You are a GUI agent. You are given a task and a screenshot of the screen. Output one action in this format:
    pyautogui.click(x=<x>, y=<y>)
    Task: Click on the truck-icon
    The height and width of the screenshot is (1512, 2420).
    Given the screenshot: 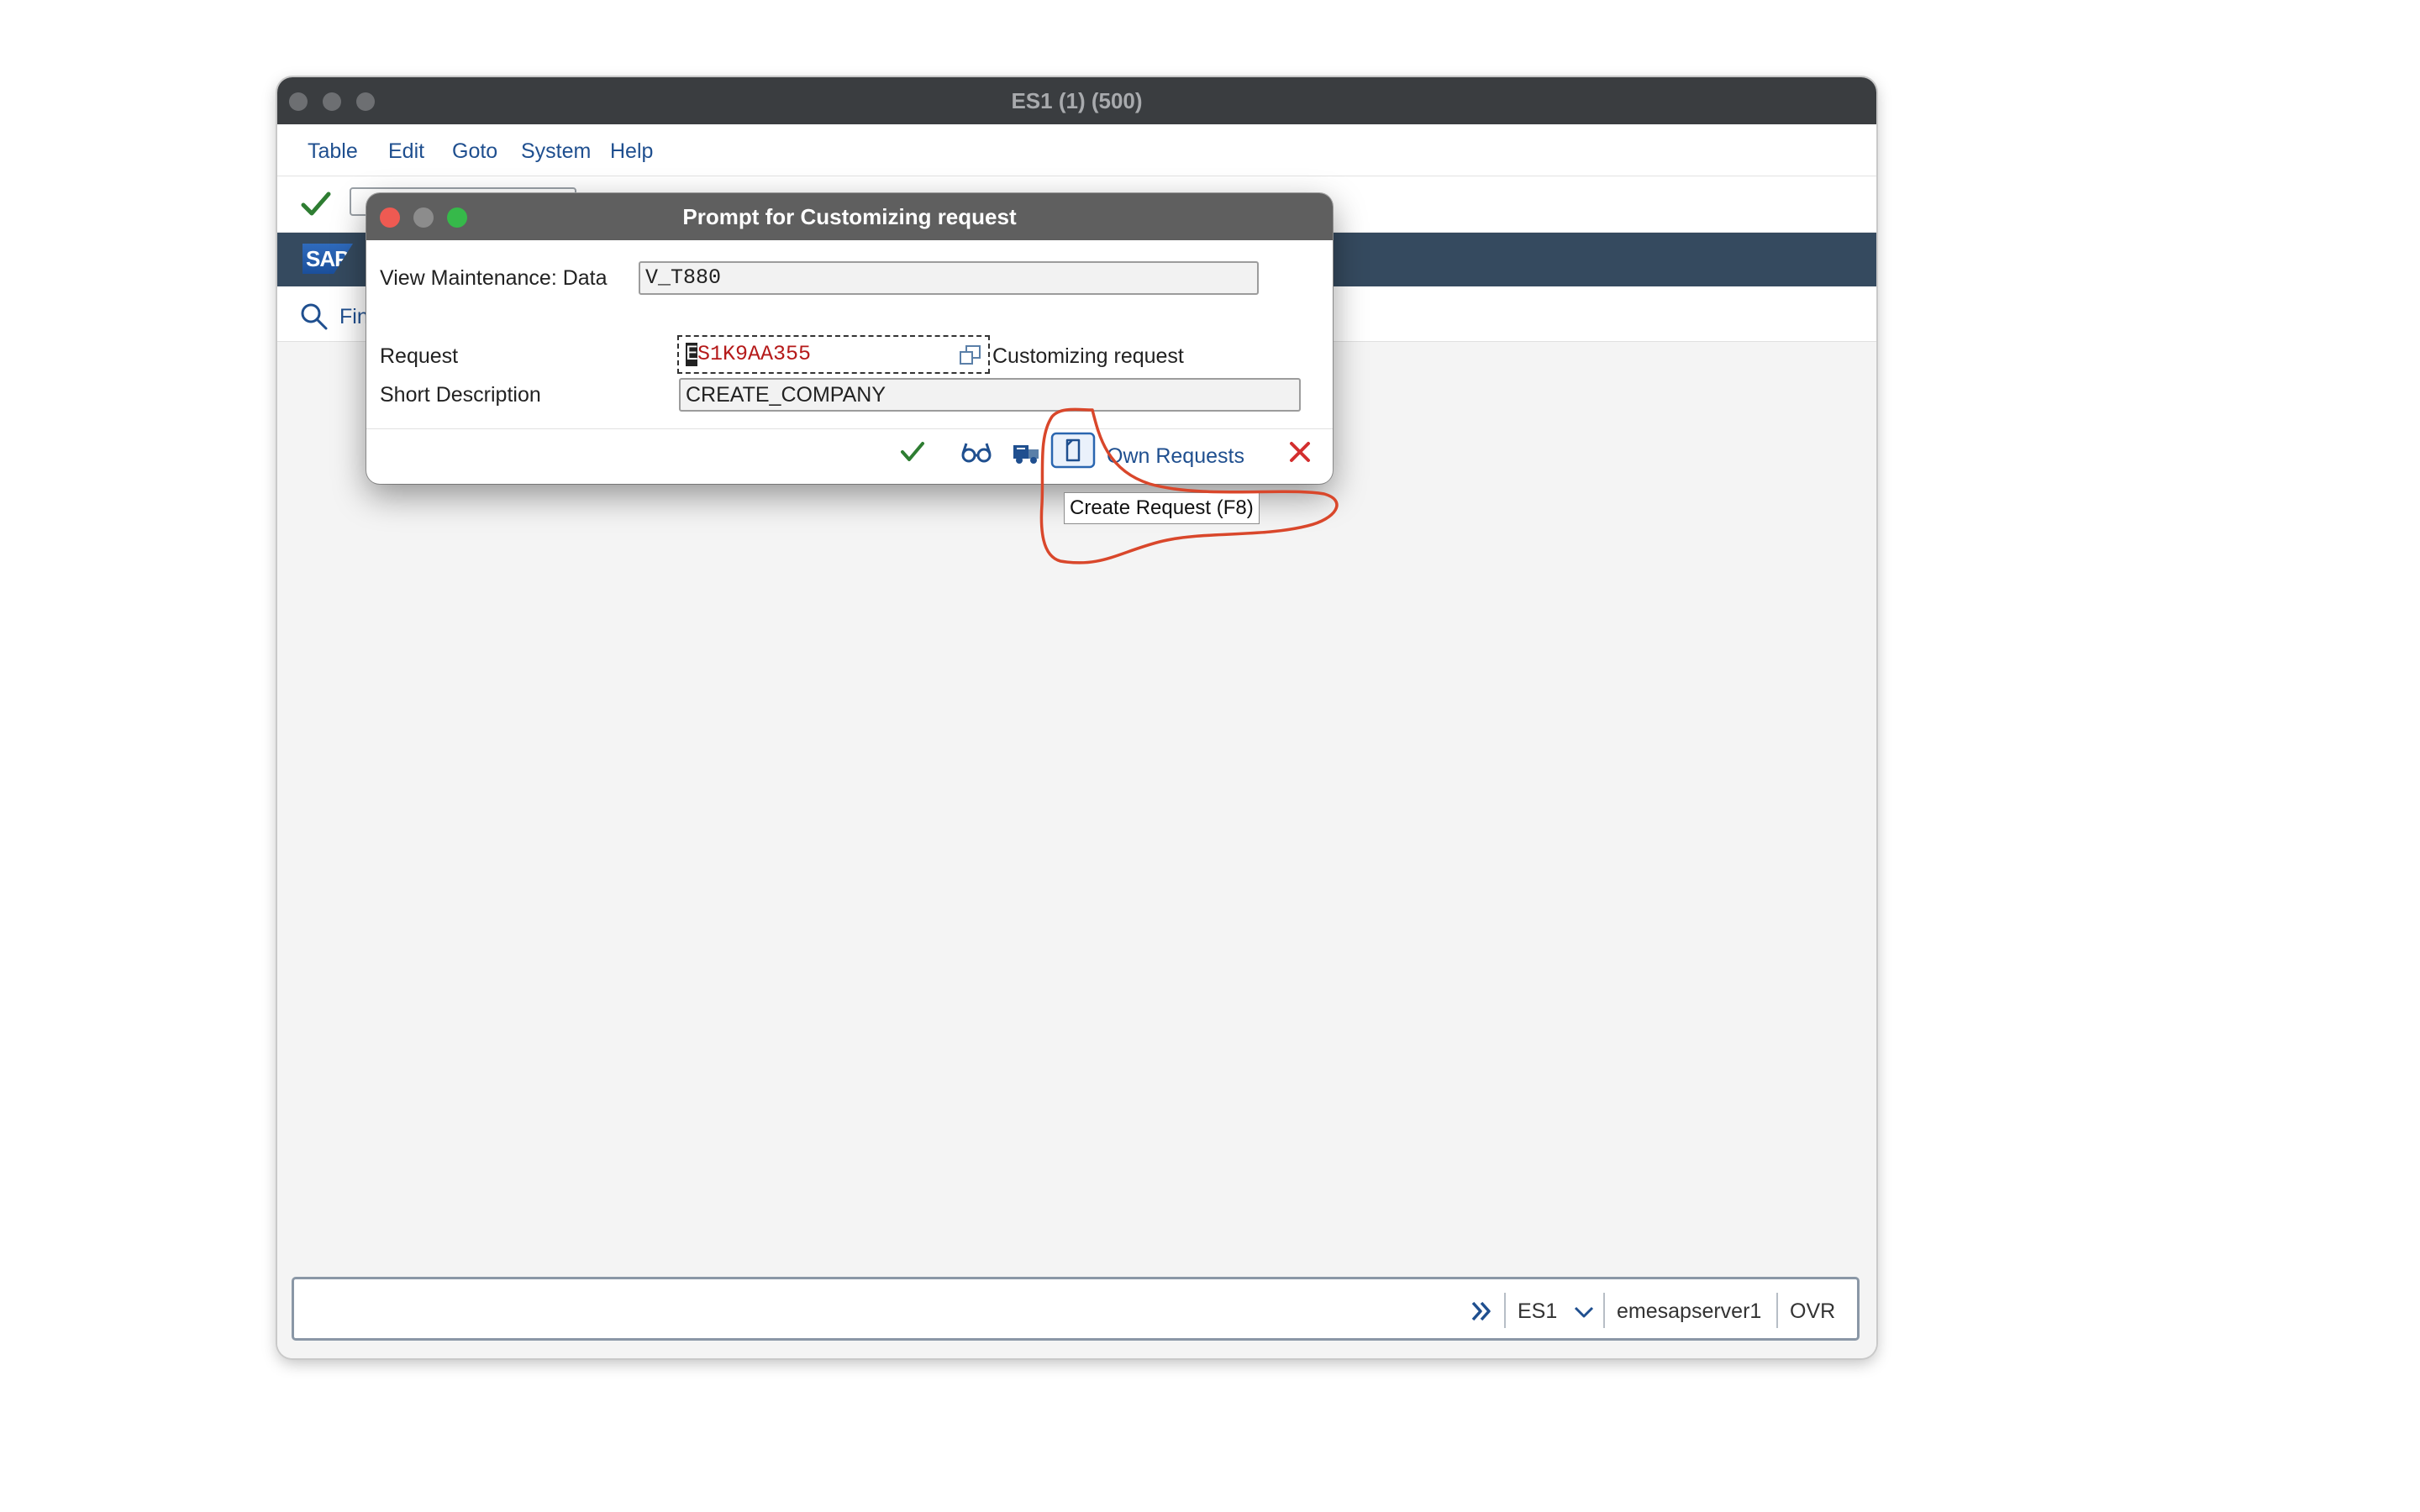 What is the action you would take?
    pyautogui.click(x=1027, y=454)
    